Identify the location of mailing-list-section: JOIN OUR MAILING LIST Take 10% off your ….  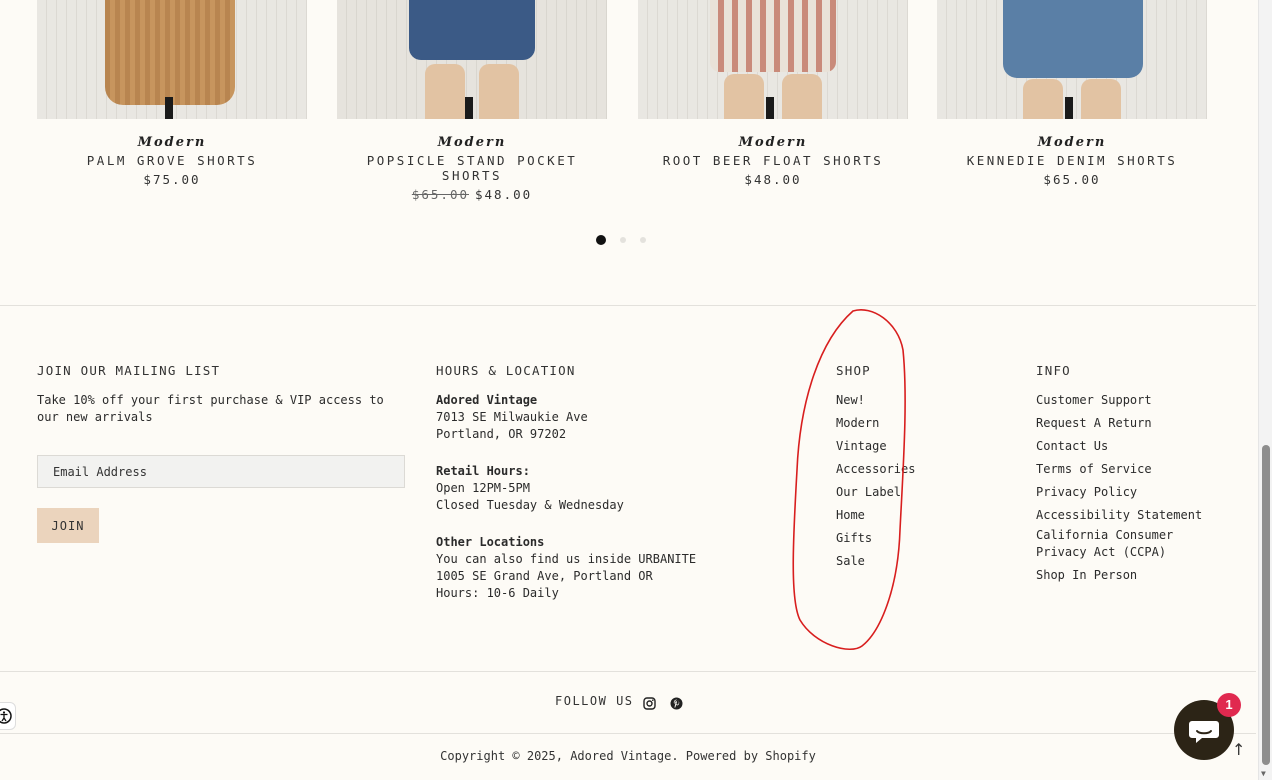
(222, 452).